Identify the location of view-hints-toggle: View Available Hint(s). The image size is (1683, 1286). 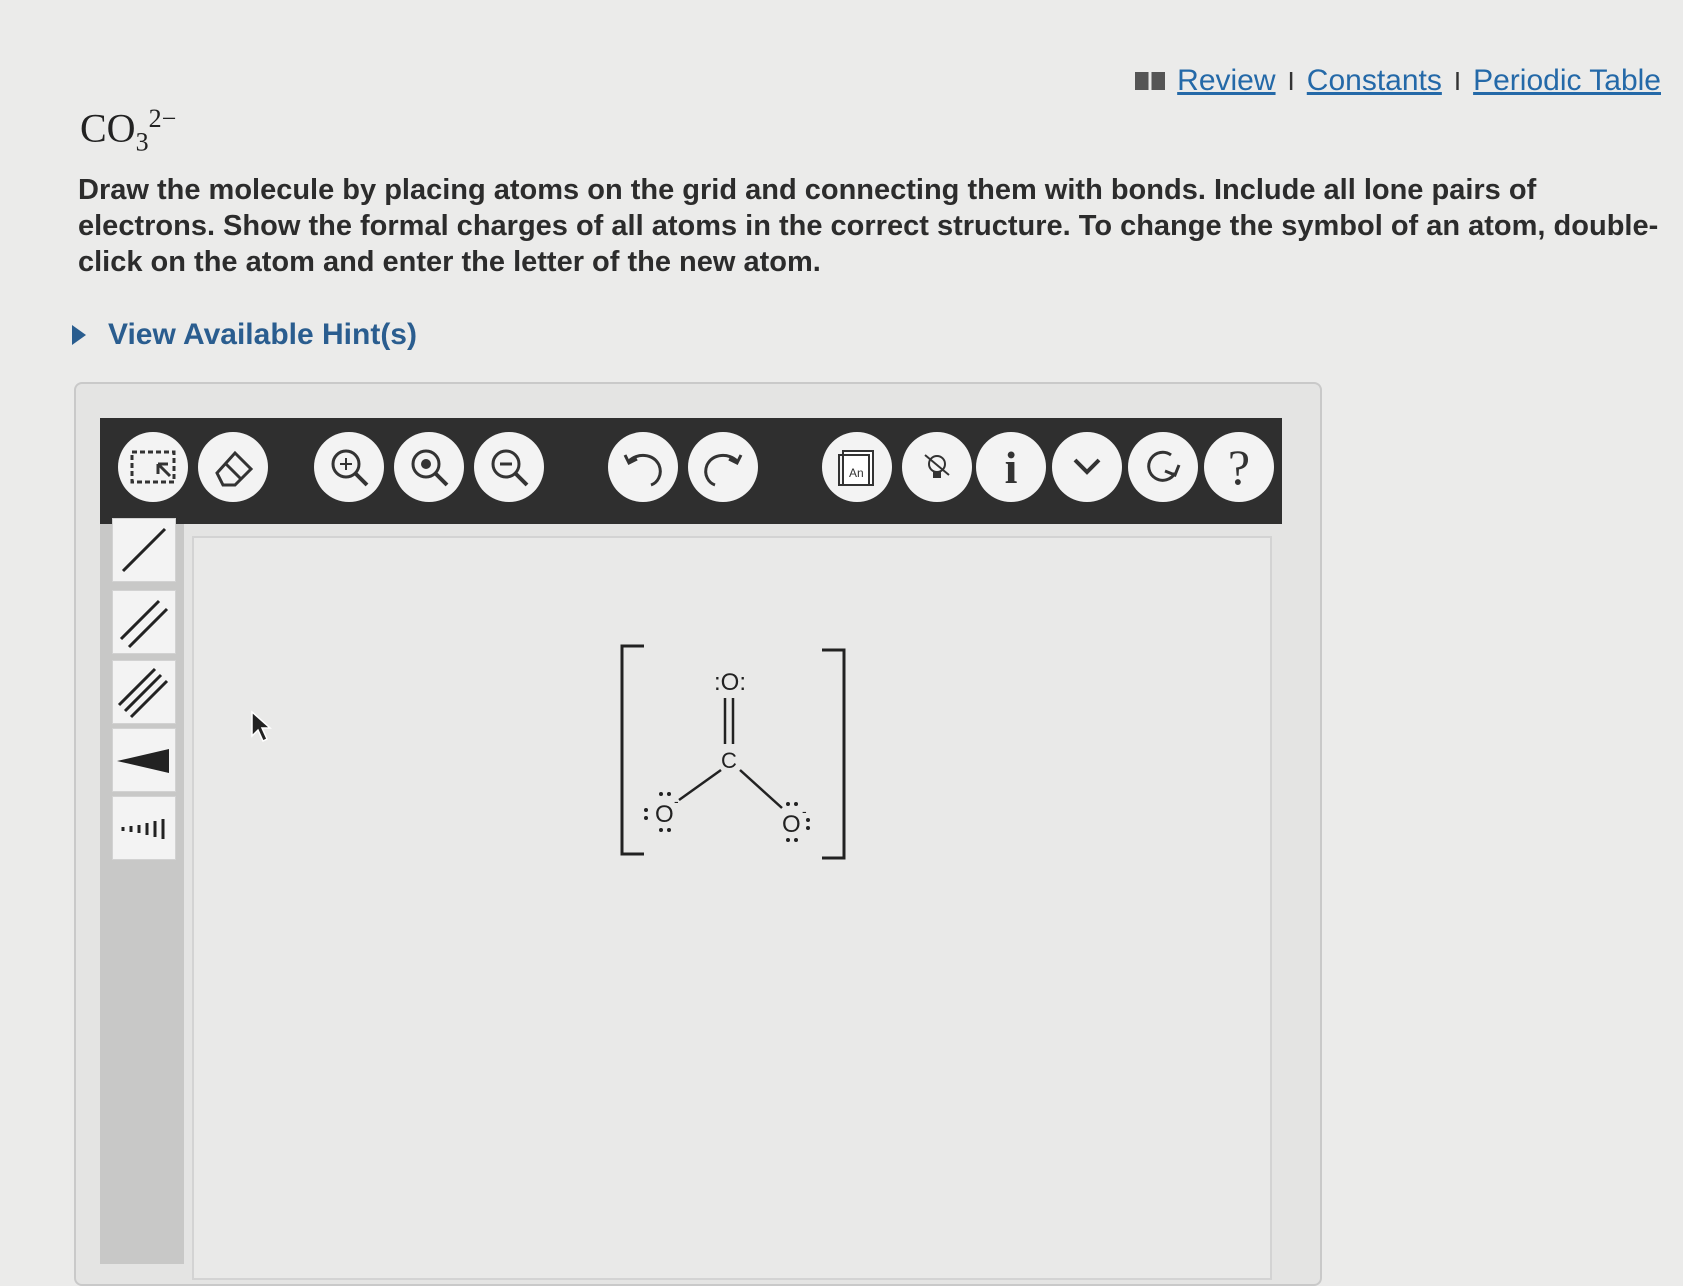
(244, 335).